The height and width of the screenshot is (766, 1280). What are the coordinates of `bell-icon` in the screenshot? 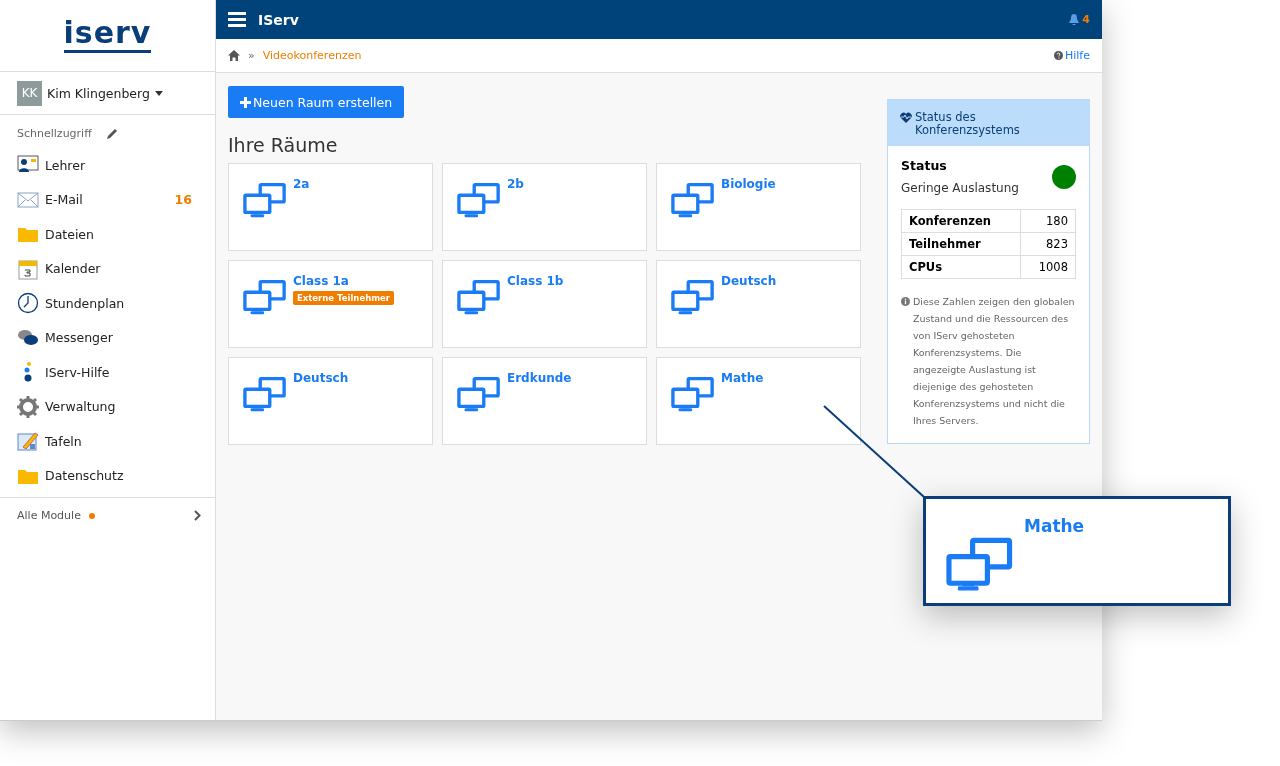 It's located at (1074, 19).